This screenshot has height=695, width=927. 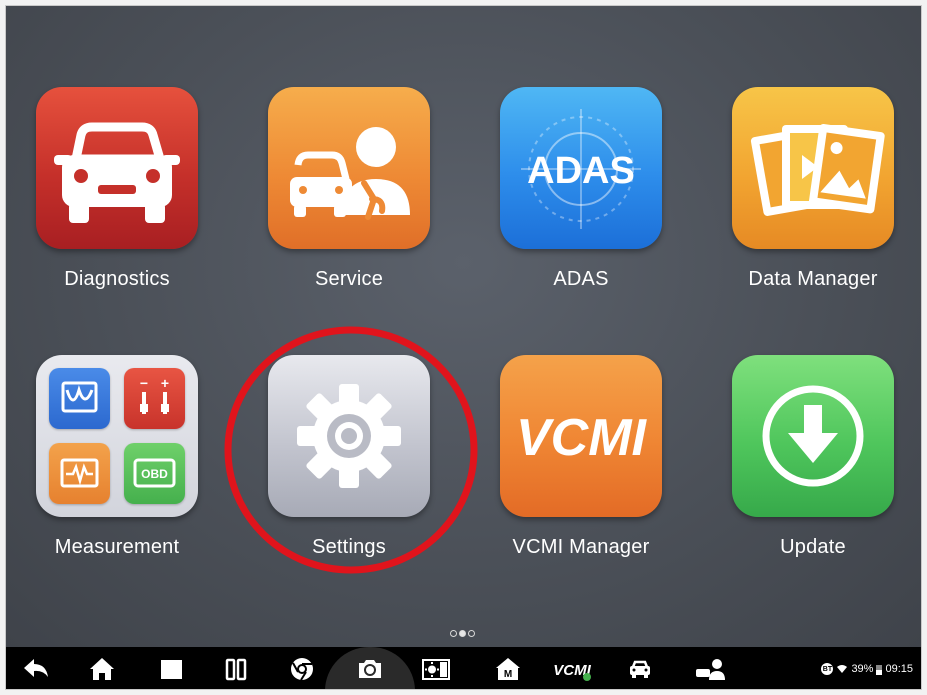 I want to click on browser-icon, so click(x=302, y=669).